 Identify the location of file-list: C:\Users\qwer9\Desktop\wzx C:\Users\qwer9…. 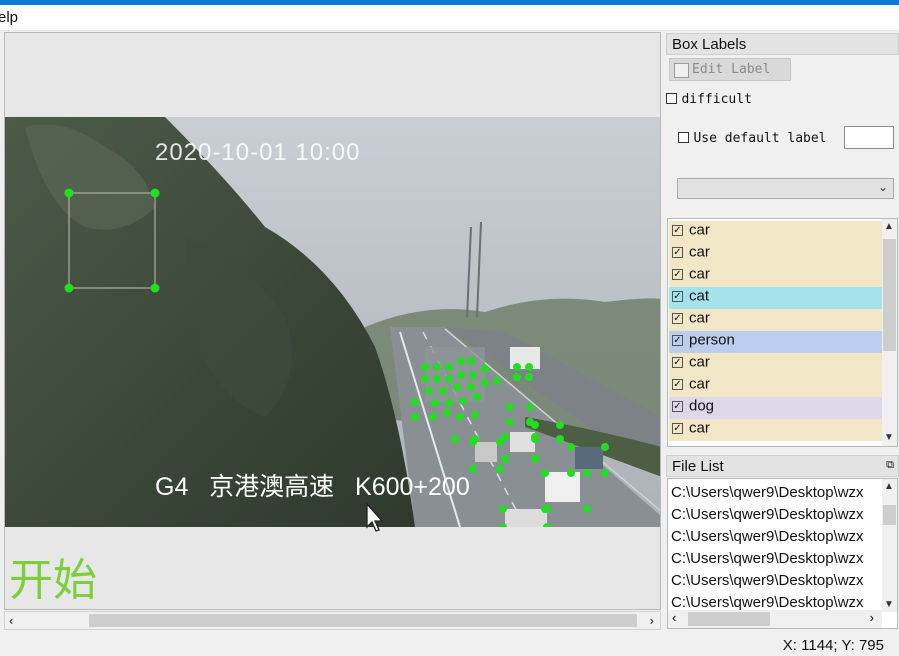
(782, 553).